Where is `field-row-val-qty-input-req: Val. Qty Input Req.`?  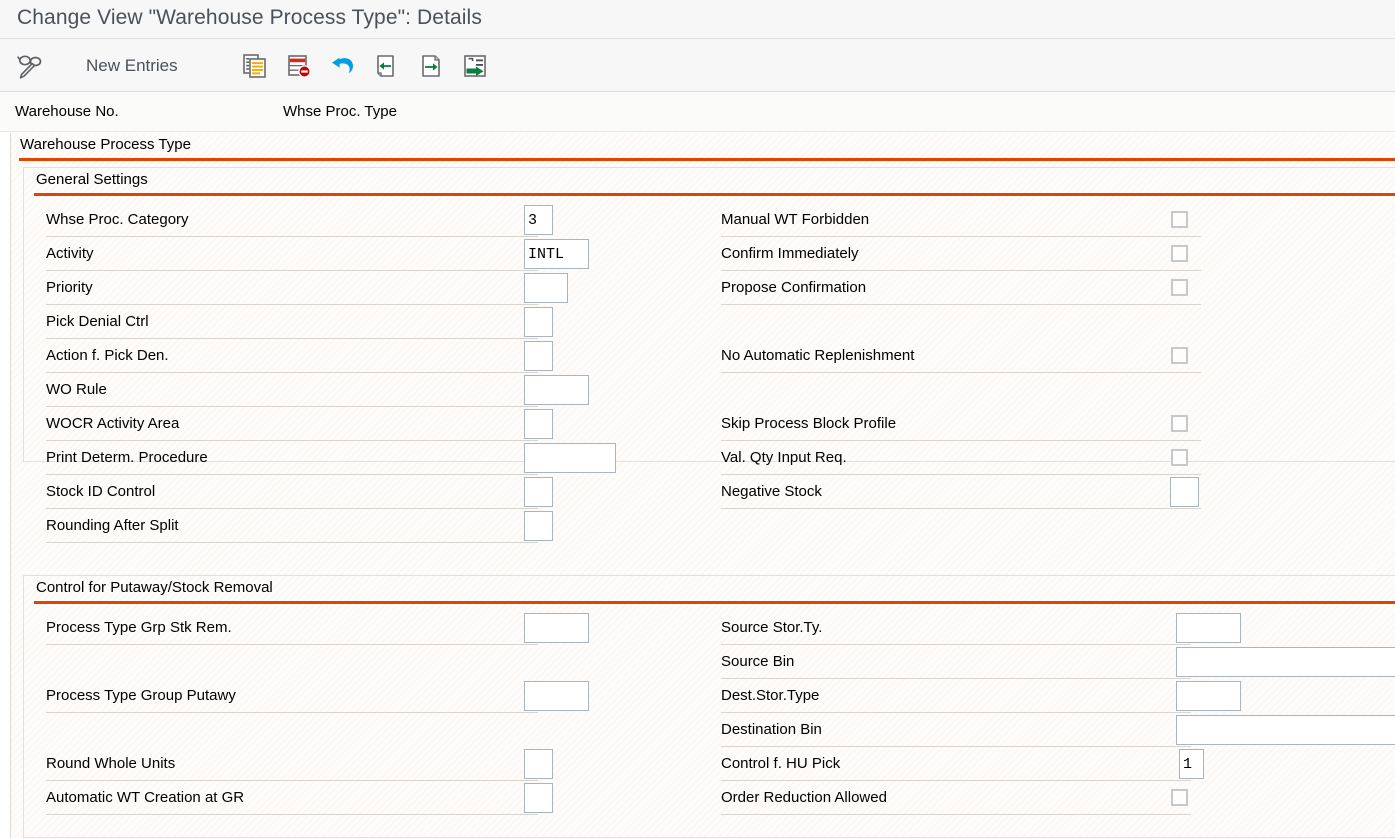
field-row-val-qty-input-req: Val. Qty Input Req. is located at coordinates (961, 458).